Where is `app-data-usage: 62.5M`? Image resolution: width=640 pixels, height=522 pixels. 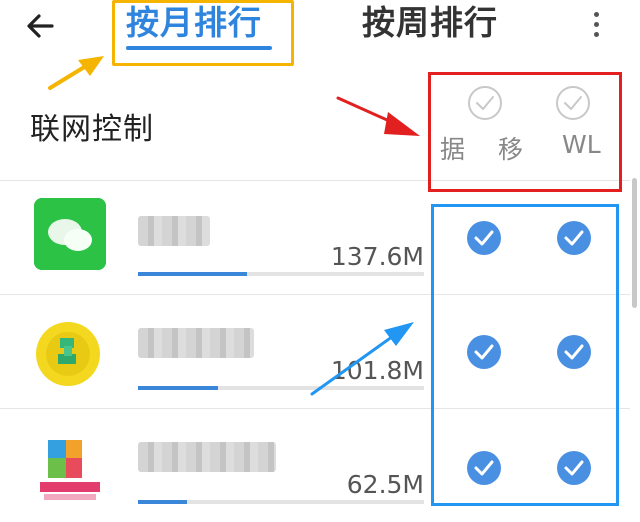
app-data-usage: 62.5M is located at coordinates (385, 484).